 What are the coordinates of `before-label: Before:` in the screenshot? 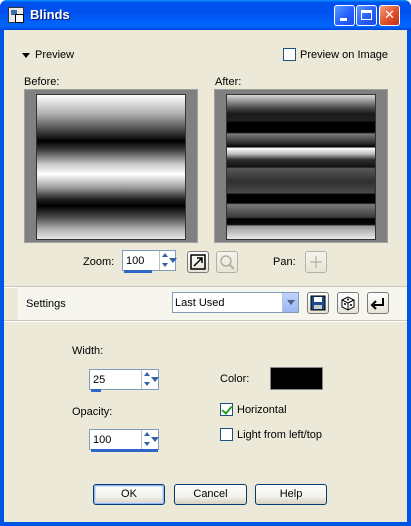 It's located at (42, 82).